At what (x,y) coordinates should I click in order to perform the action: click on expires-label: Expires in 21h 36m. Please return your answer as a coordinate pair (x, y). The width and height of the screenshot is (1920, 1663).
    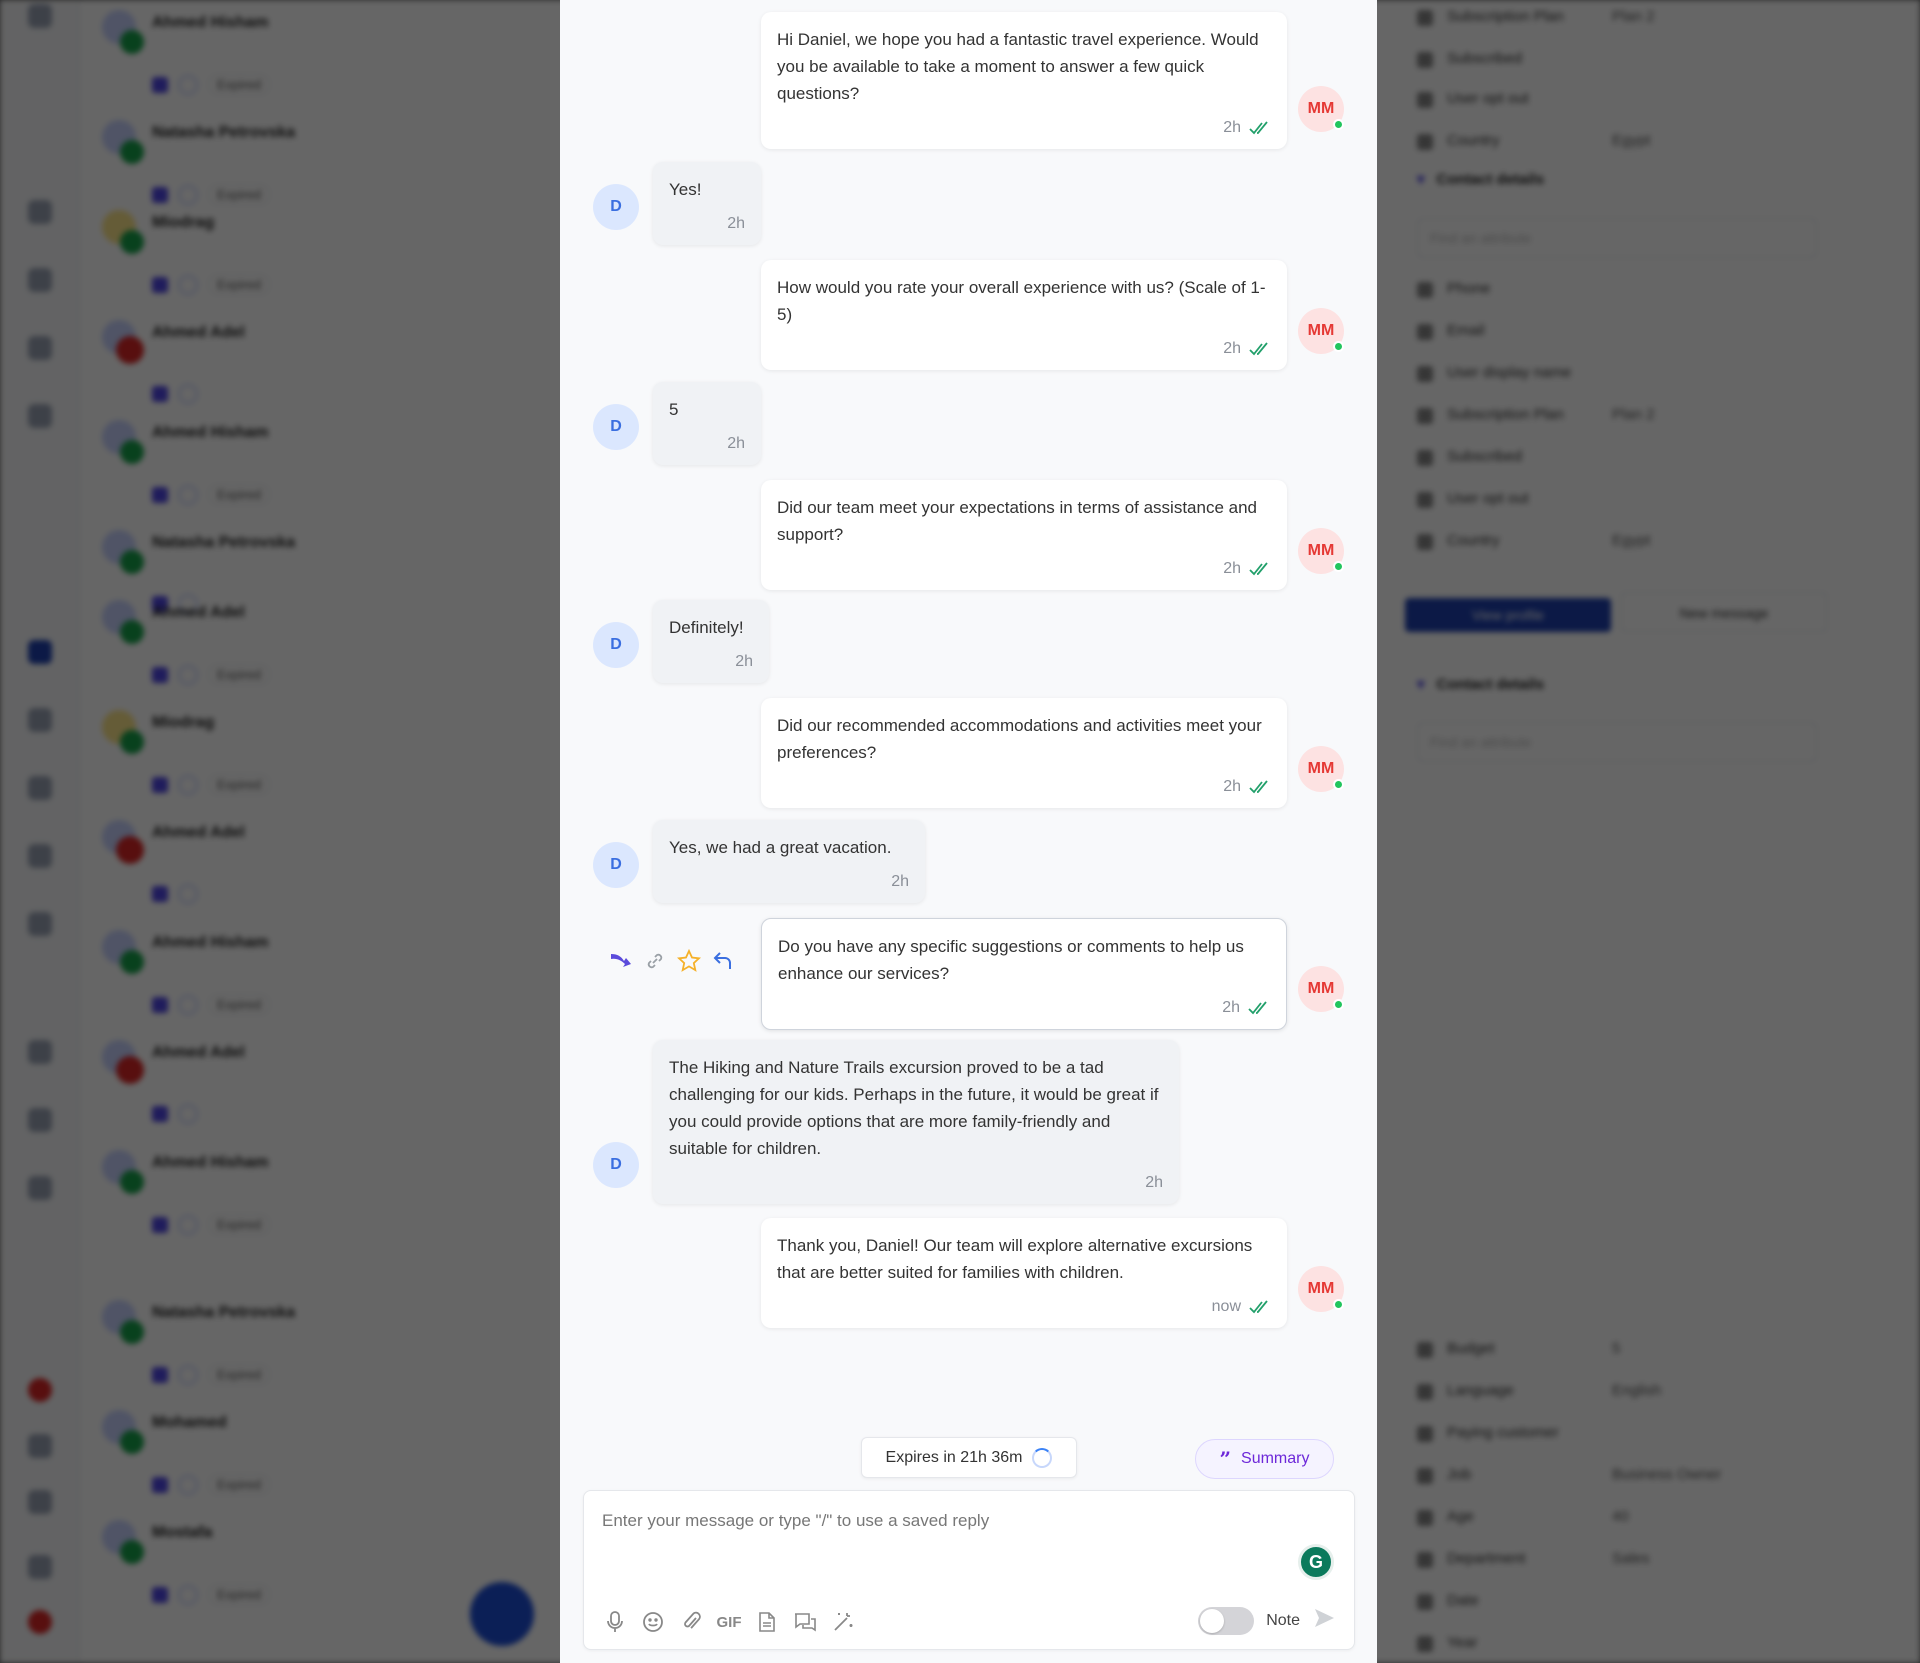
    Looking at the image, I should click on (954, 1457).